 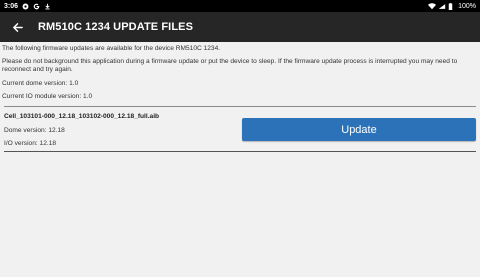 I want to click on google-icon, so click(x=36, y=6).